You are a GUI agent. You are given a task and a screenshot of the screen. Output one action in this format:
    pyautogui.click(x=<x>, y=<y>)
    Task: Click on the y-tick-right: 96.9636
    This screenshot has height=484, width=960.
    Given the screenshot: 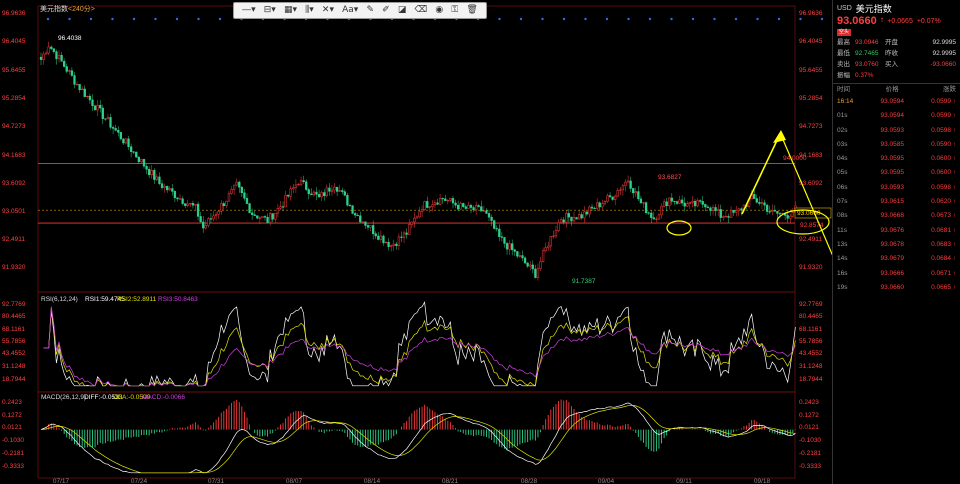 What is the action you would take?
    pyautogui.click(x=811, y=13)
    